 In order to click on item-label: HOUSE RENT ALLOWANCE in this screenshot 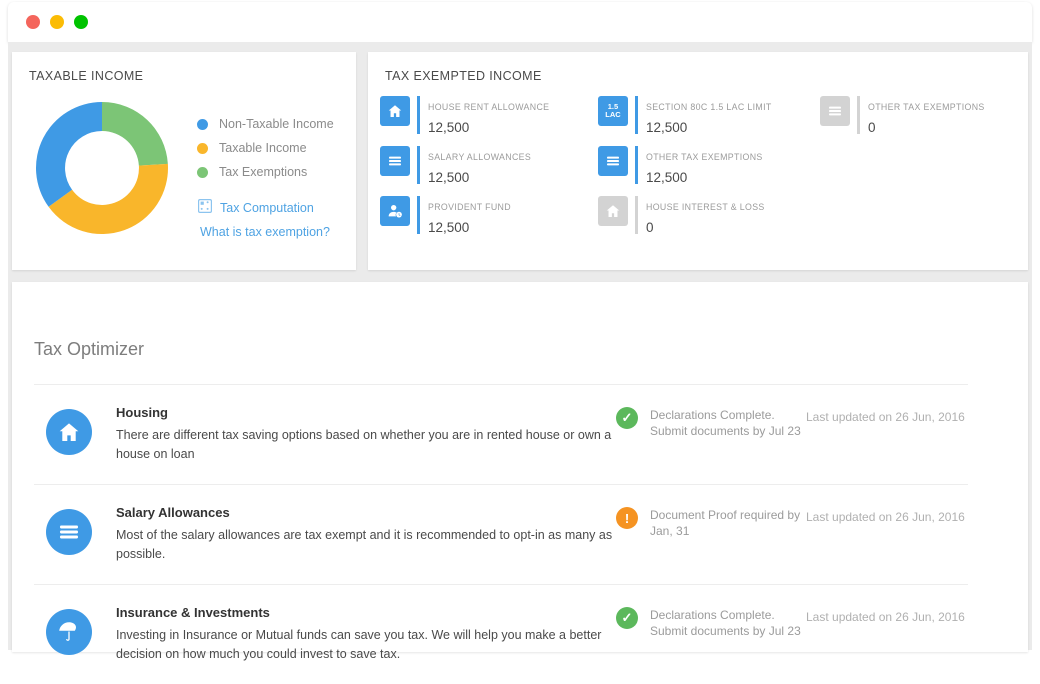, I will do `click(489, 107)`.